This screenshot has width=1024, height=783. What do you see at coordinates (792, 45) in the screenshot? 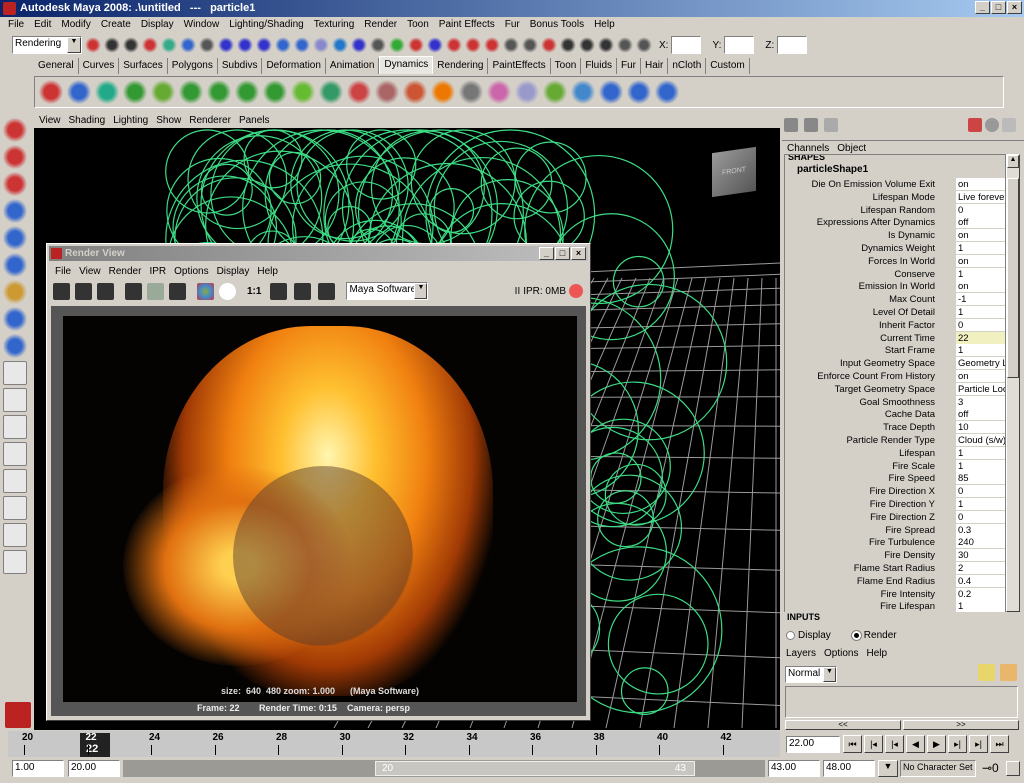
I see `z-field` at bounding box center [792, 45].